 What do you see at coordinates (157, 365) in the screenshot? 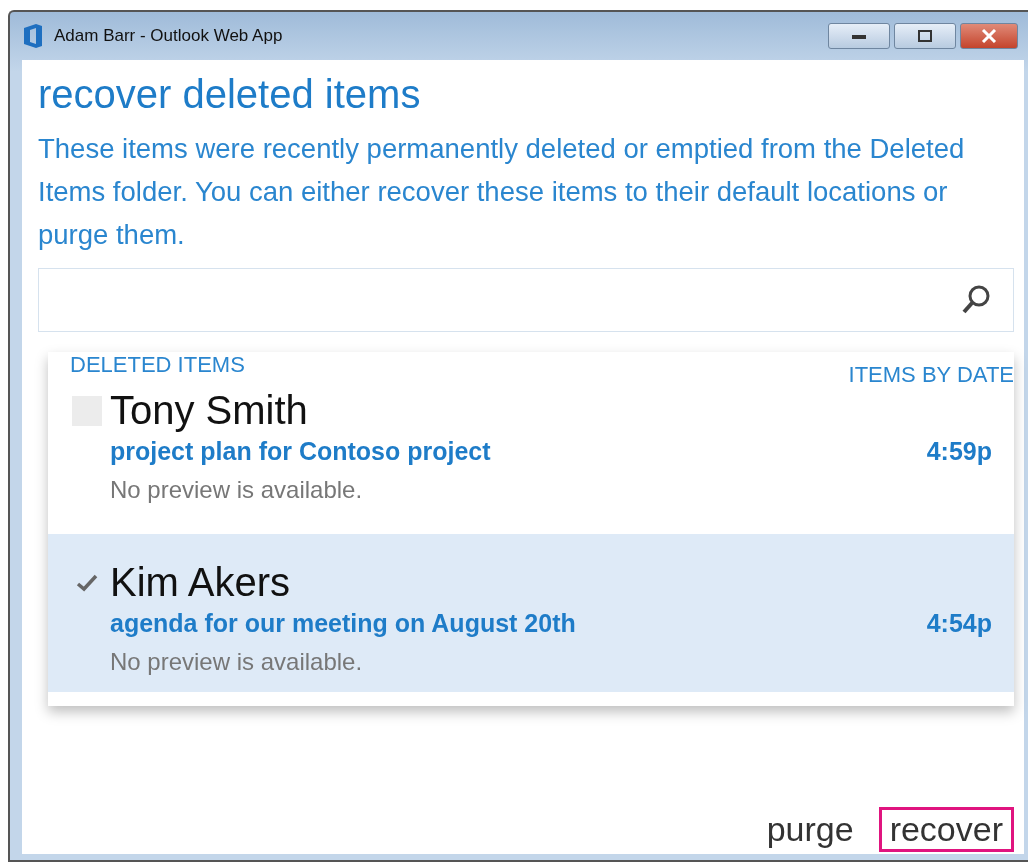
I see `list-label: DELETED ITEMS` at bounding box center [157, 365].